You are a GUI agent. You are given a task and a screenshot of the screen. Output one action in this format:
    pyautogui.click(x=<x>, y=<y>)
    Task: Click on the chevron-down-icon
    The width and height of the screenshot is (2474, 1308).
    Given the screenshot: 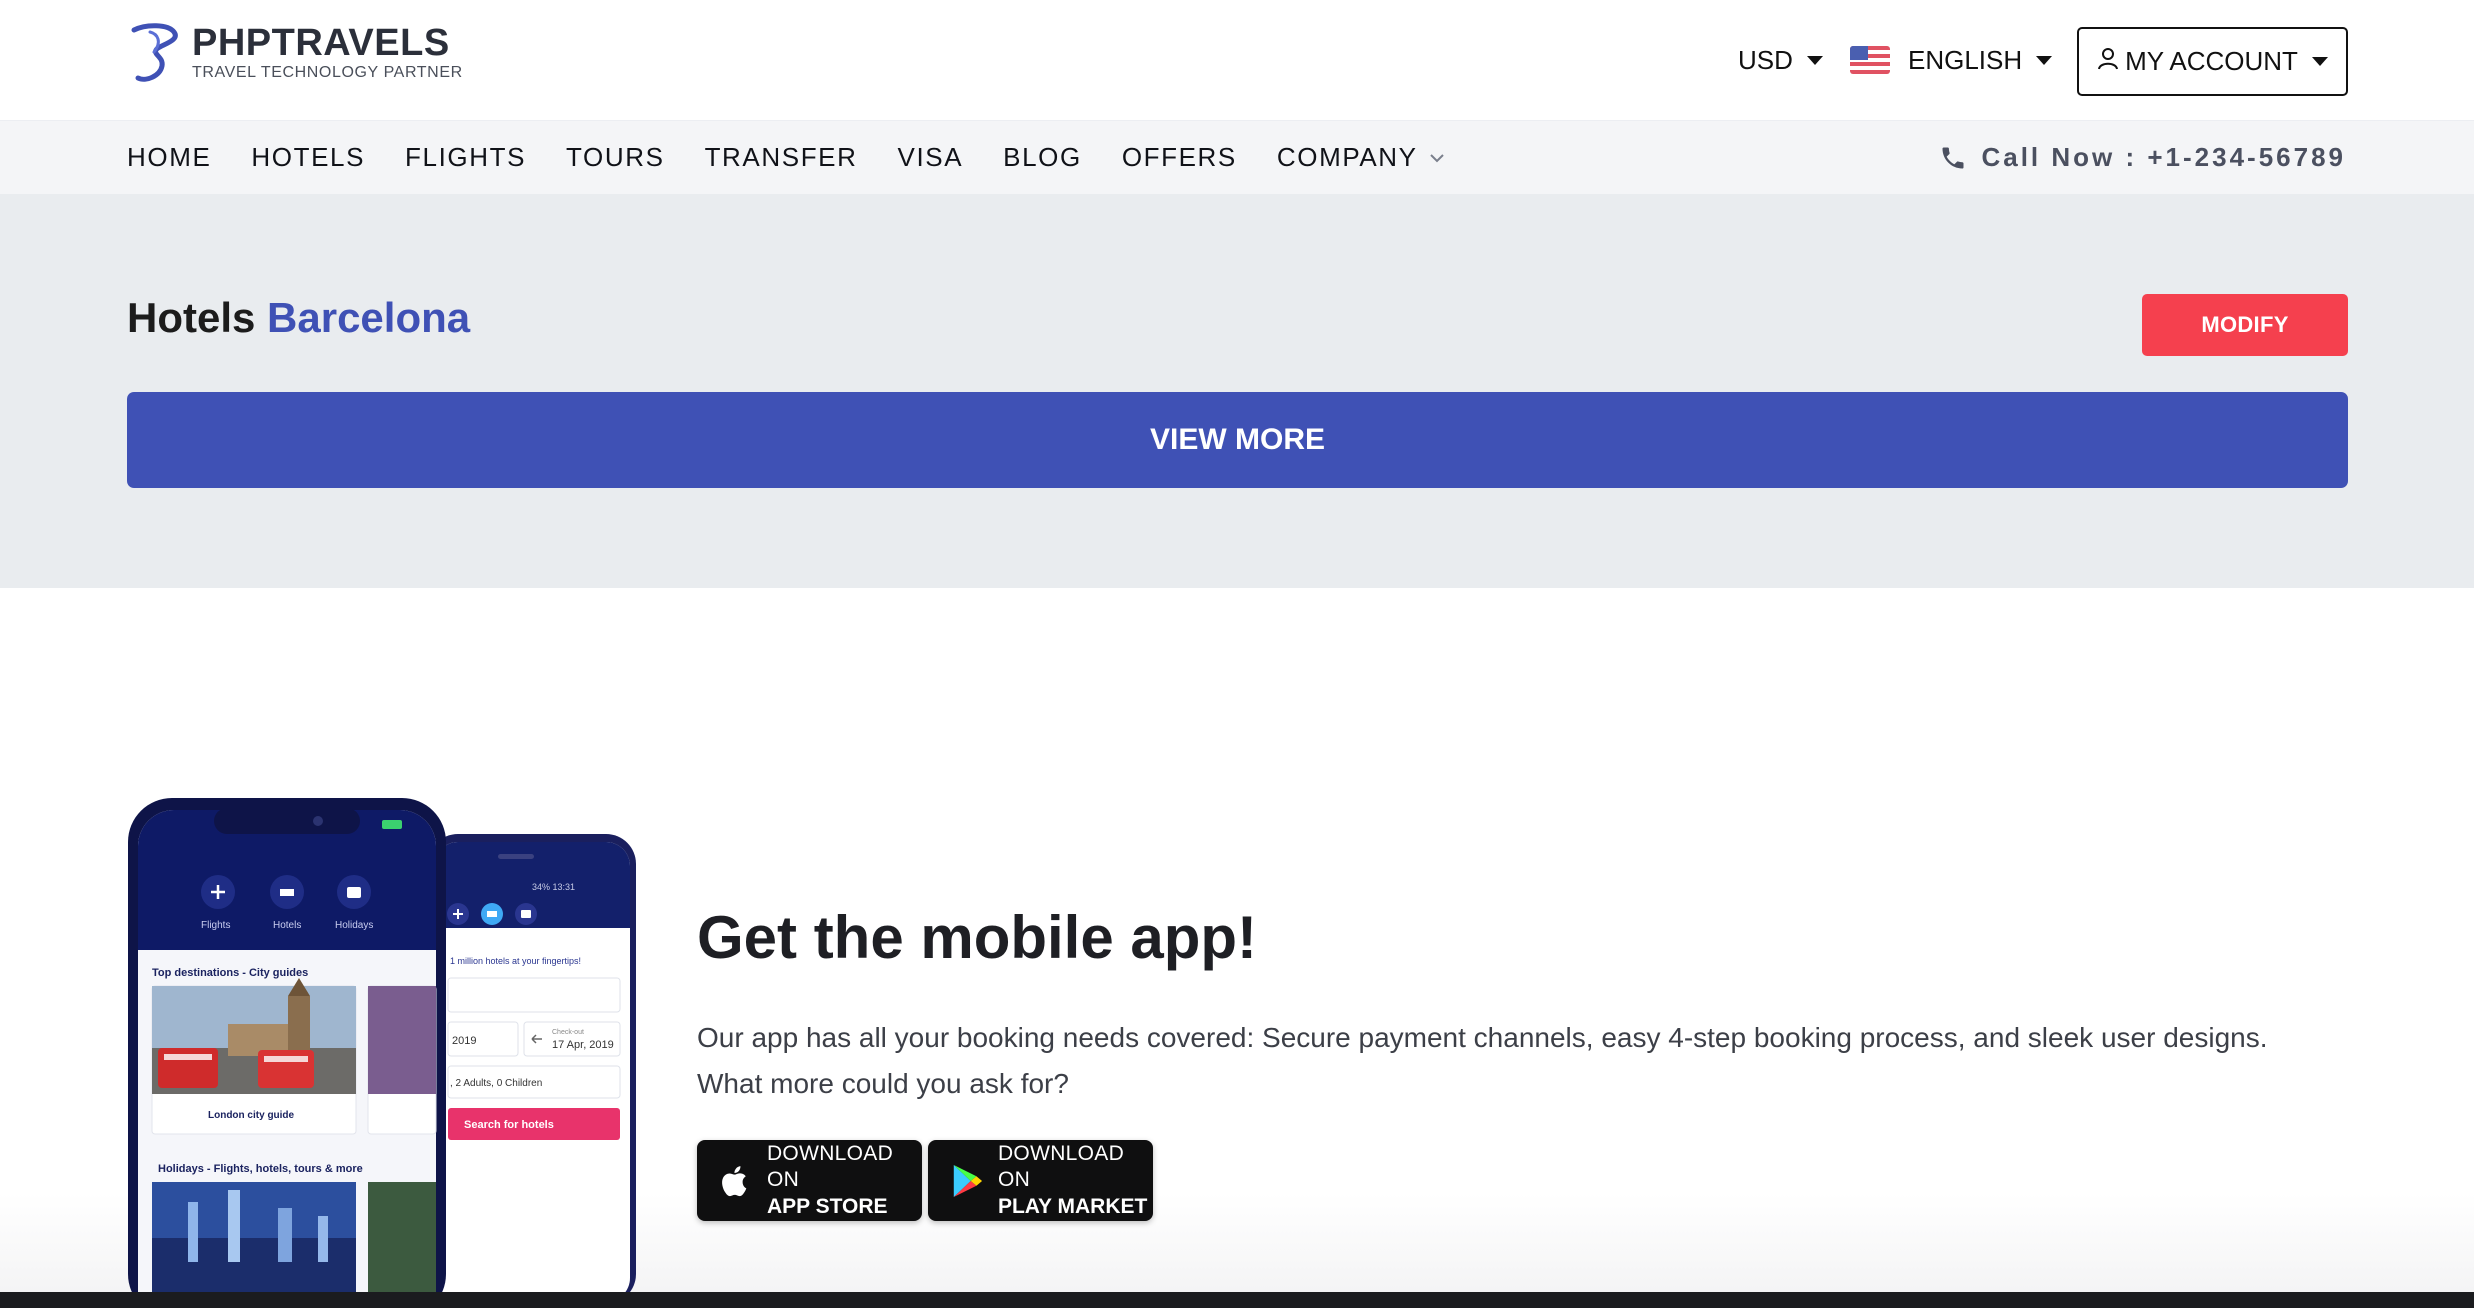 What is the action you would take?
    pyautogui.click(x=1436, y=157)
    